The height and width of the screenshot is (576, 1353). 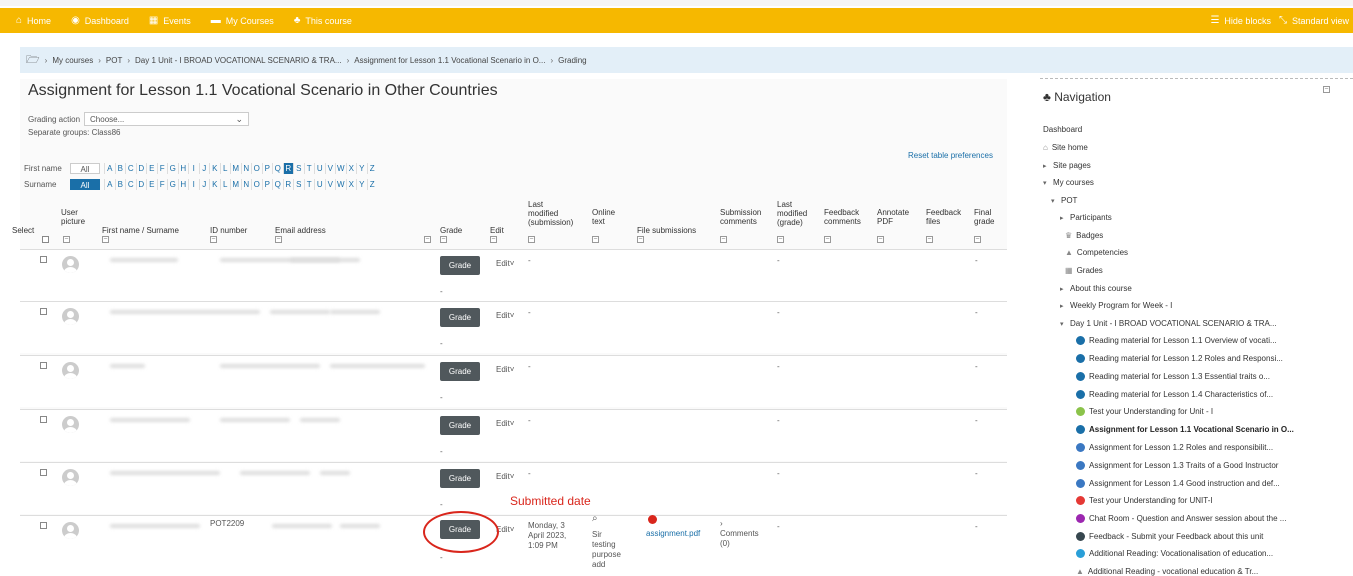 I want to click on first-name-letter-h: H, so click(x=183, y=168).